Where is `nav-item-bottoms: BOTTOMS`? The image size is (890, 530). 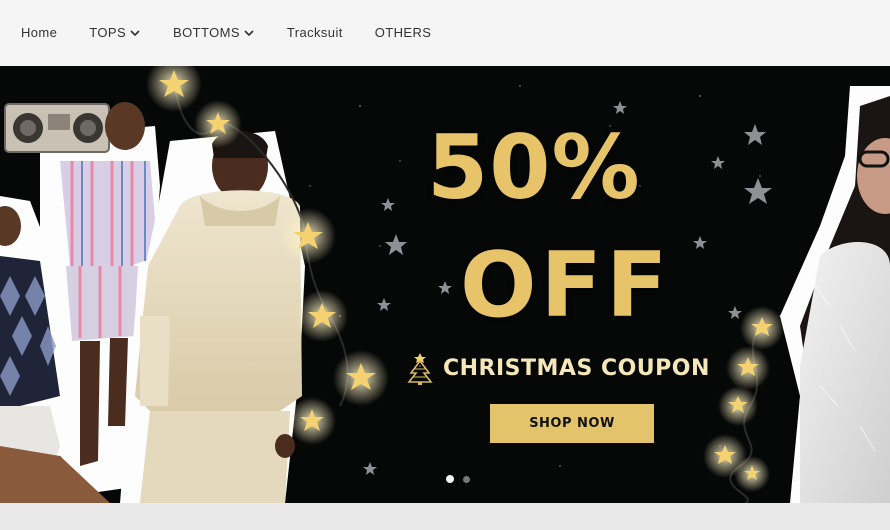 nav-item-bottoms: BOTTOMS is located at coordinates (214, 32).